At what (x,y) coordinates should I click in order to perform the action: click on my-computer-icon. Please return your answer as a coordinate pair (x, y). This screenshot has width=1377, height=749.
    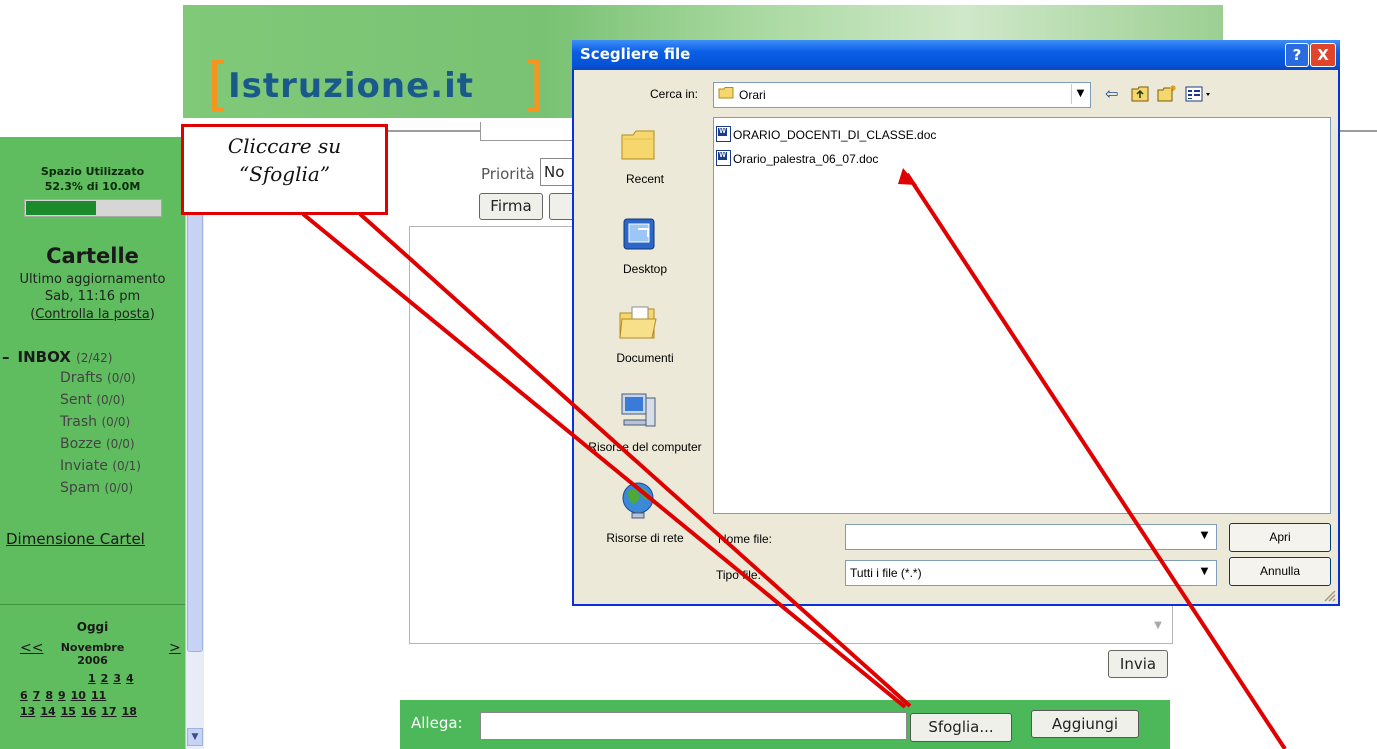
    Looking at the image, I should click on (638, 410).